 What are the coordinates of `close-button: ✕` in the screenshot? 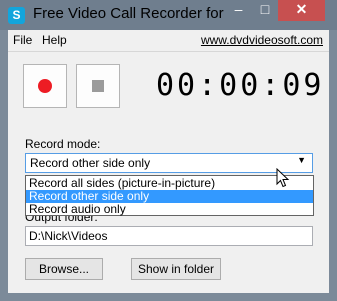 It's located at (301, 10).